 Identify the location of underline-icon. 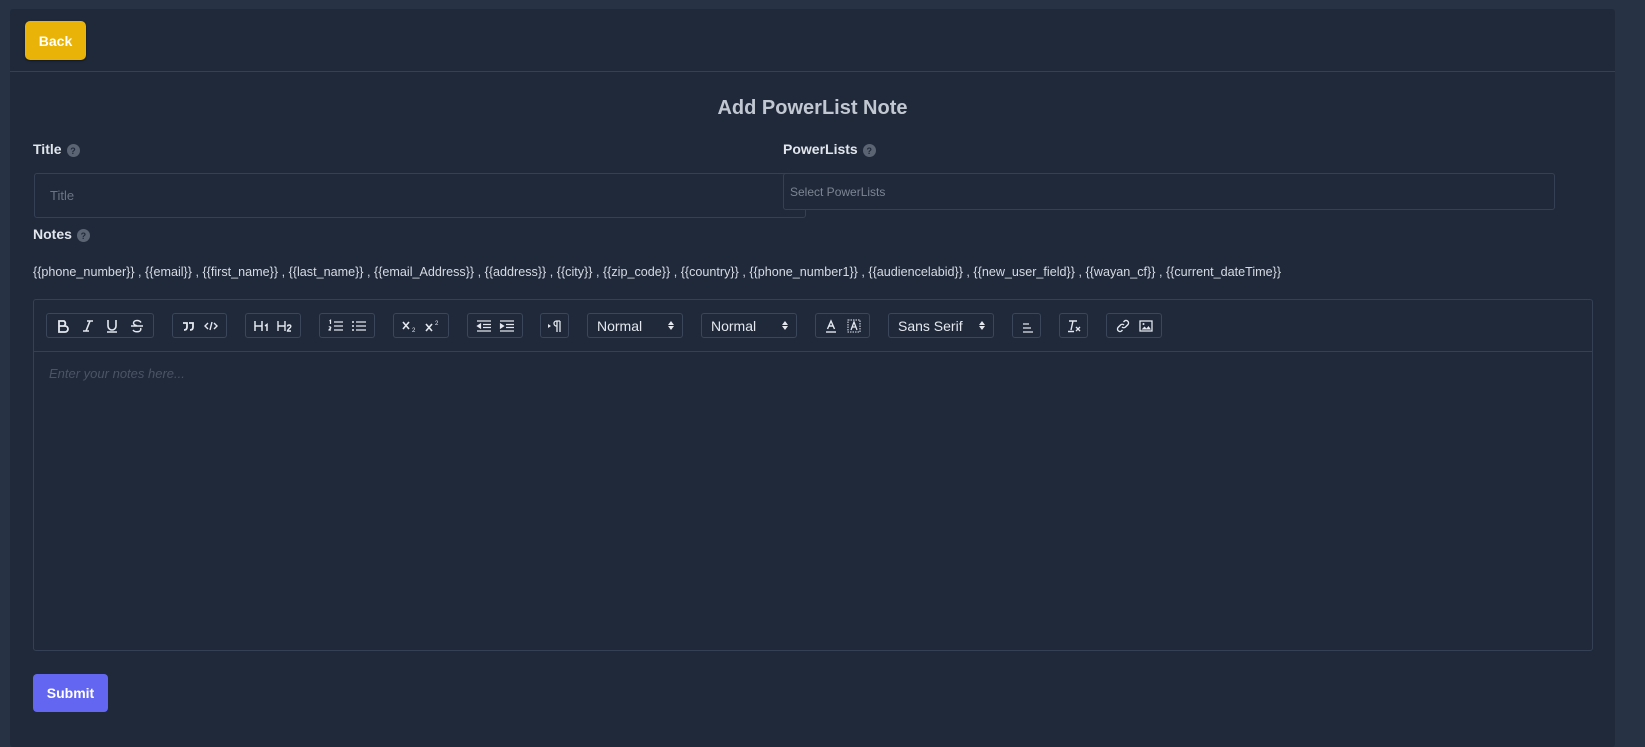
(112, 326).